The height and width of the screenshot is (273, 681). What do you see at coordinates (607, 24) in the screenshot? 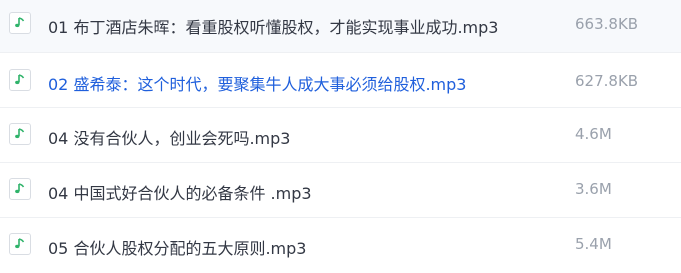
I see `file-size: 663.8KB` at bounding box center [607, 24].